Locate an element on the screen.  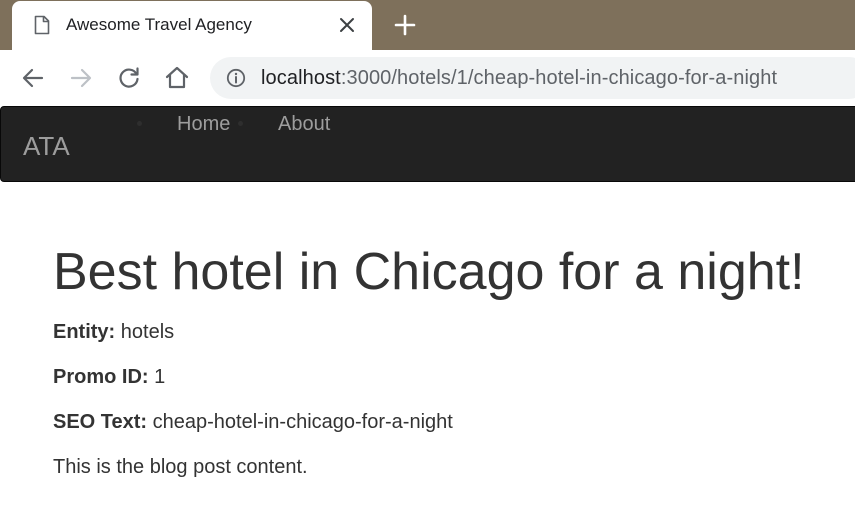
page-icon is located at coordinates (42, 25).